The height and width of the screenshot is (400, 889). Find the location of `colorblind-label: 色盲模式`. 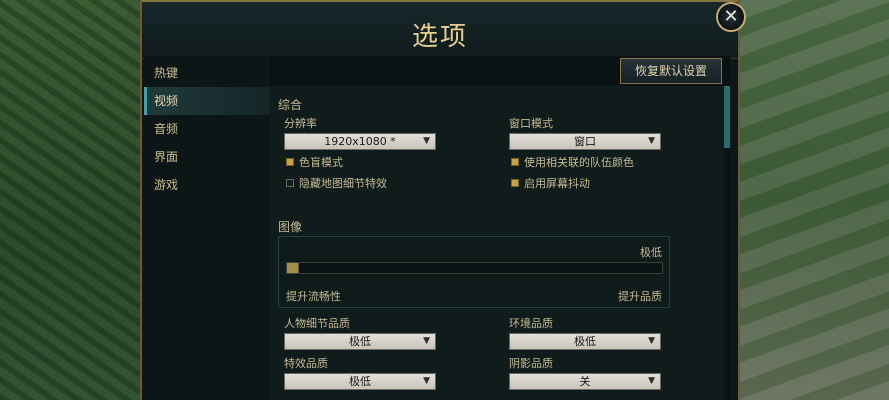

colorblind-label: 色盲模式 is located at coordinates (321, 162).